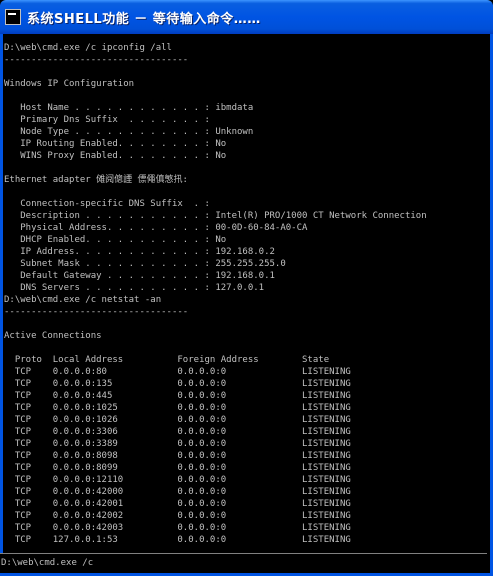  Describe the element at coordinates (13, 17) in the screenshot. I see `console-icon` at that location.